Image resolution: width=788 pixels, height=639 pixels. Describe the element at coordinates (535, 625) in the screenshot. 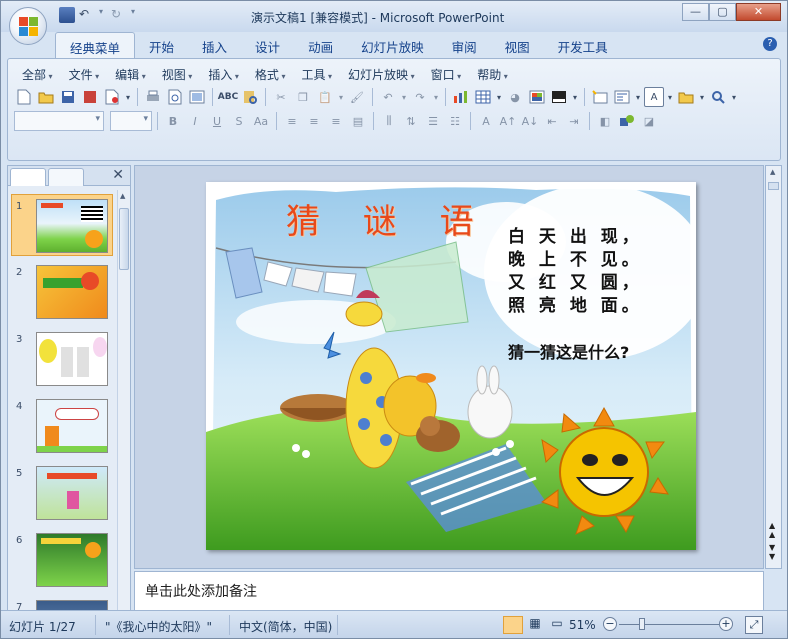

I see `slide-sorter-view-icon: ▦` at that location.